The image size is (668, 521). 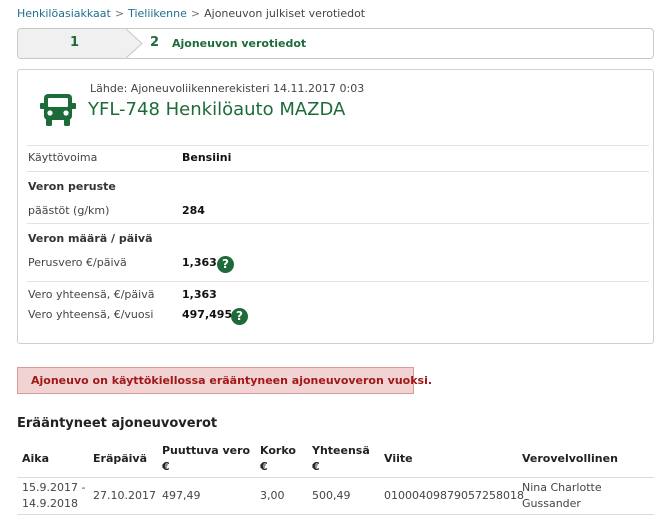 I want to click on car-icon, so click(x=58, y=110).